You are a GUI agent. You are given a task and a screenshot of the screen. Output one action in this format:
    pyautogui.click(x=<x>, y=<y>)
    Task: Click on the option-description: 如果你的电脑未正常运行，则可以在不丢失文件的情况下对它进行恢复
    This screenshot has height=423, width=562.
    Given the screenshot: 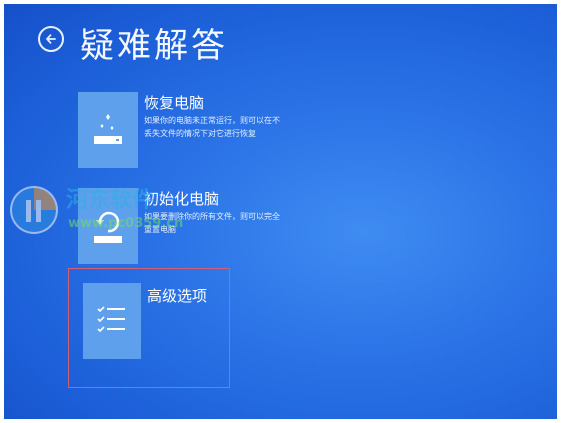 What is the action you would take?
    pyautogui.click(x=212, y=127)
    